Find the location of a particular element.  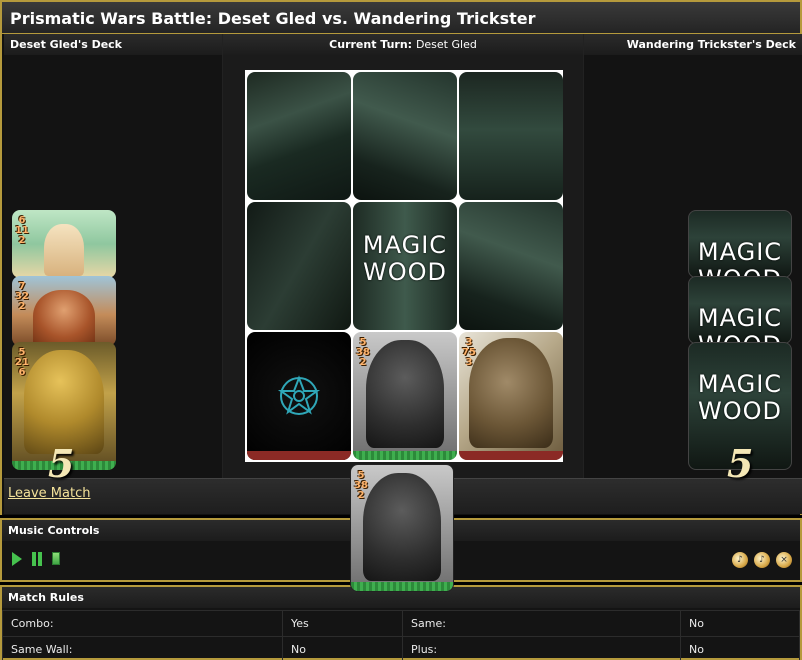

card-stats: 5 21 6 is located at coordinates (22, 363).